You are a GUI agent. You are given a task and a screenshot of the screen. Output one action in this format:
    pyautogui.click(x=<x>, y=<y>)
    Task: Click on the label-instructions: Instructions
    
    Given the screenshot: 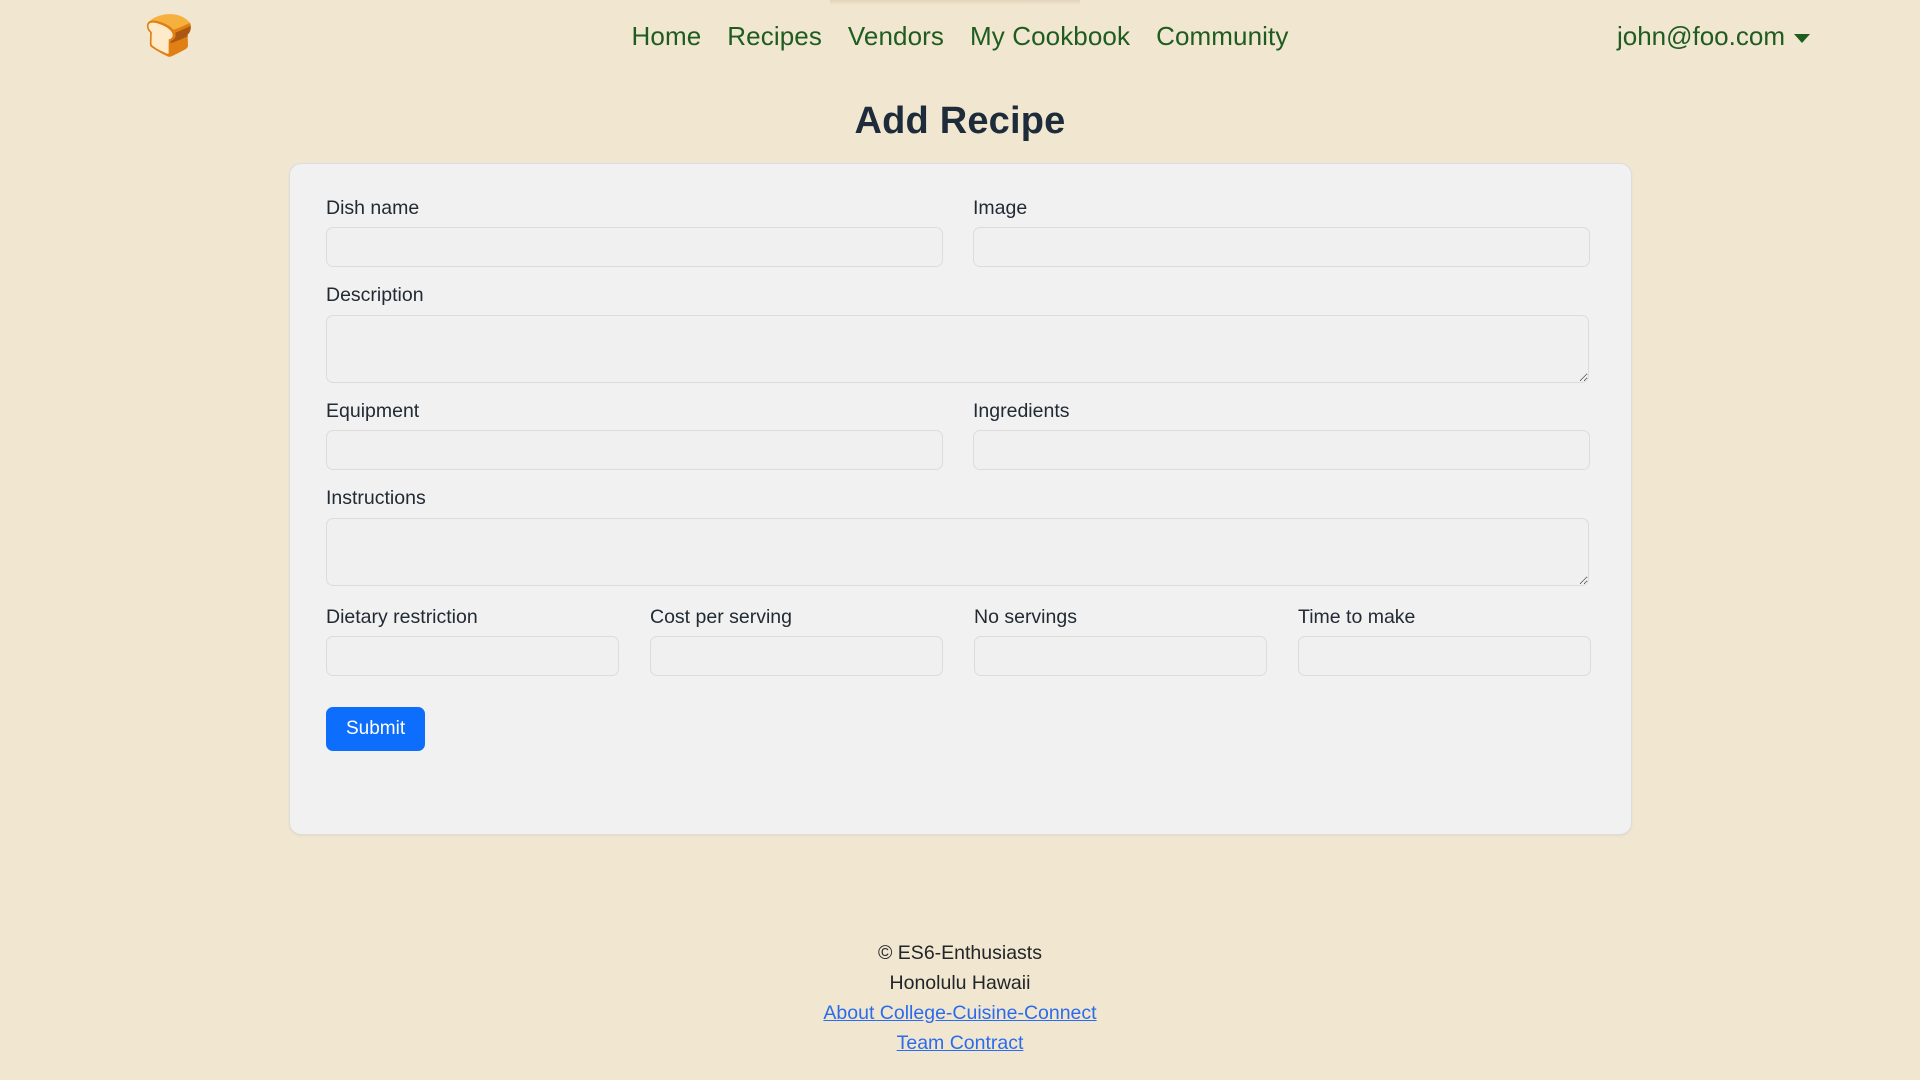 What is the action you would take?
    pyautogui.click(x=376, y=498)
    